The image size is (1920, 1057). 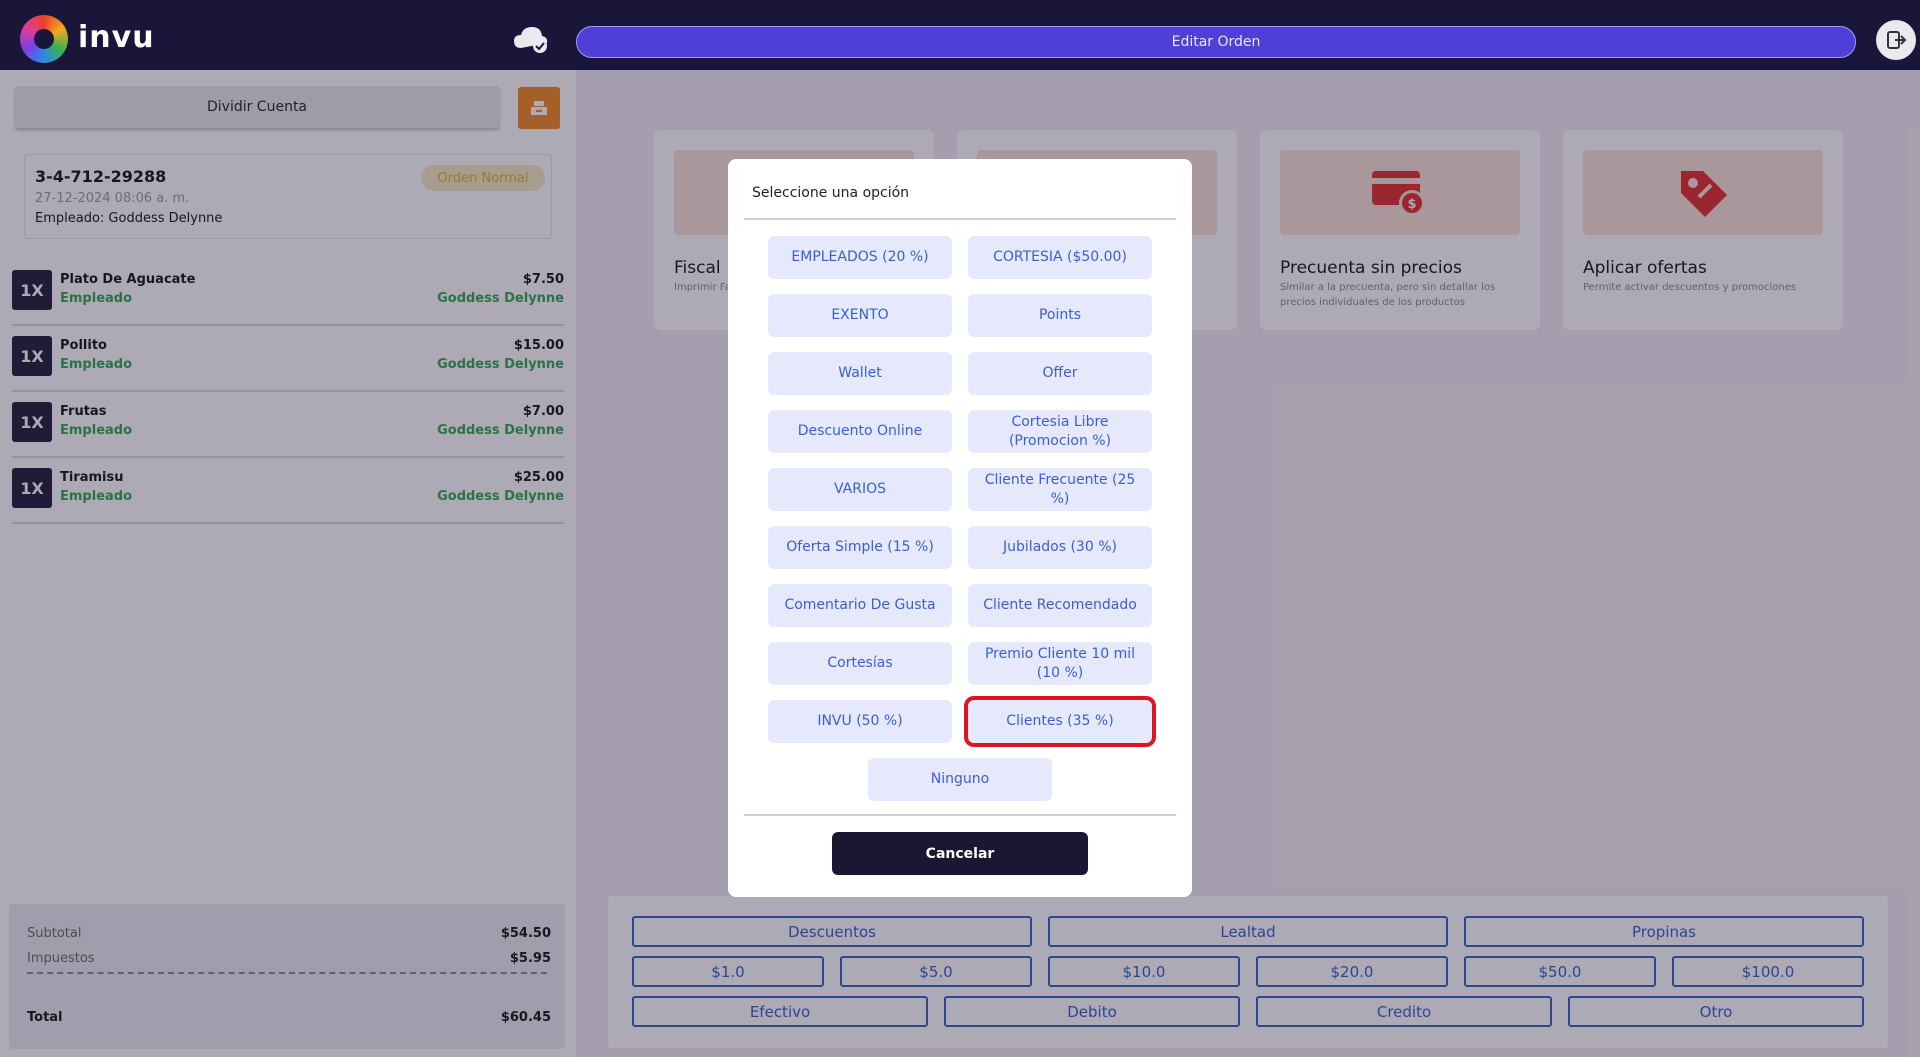 I want to click on option-comentario-de-gusta: Comentario De Gusta, so click(x=860, y=605).